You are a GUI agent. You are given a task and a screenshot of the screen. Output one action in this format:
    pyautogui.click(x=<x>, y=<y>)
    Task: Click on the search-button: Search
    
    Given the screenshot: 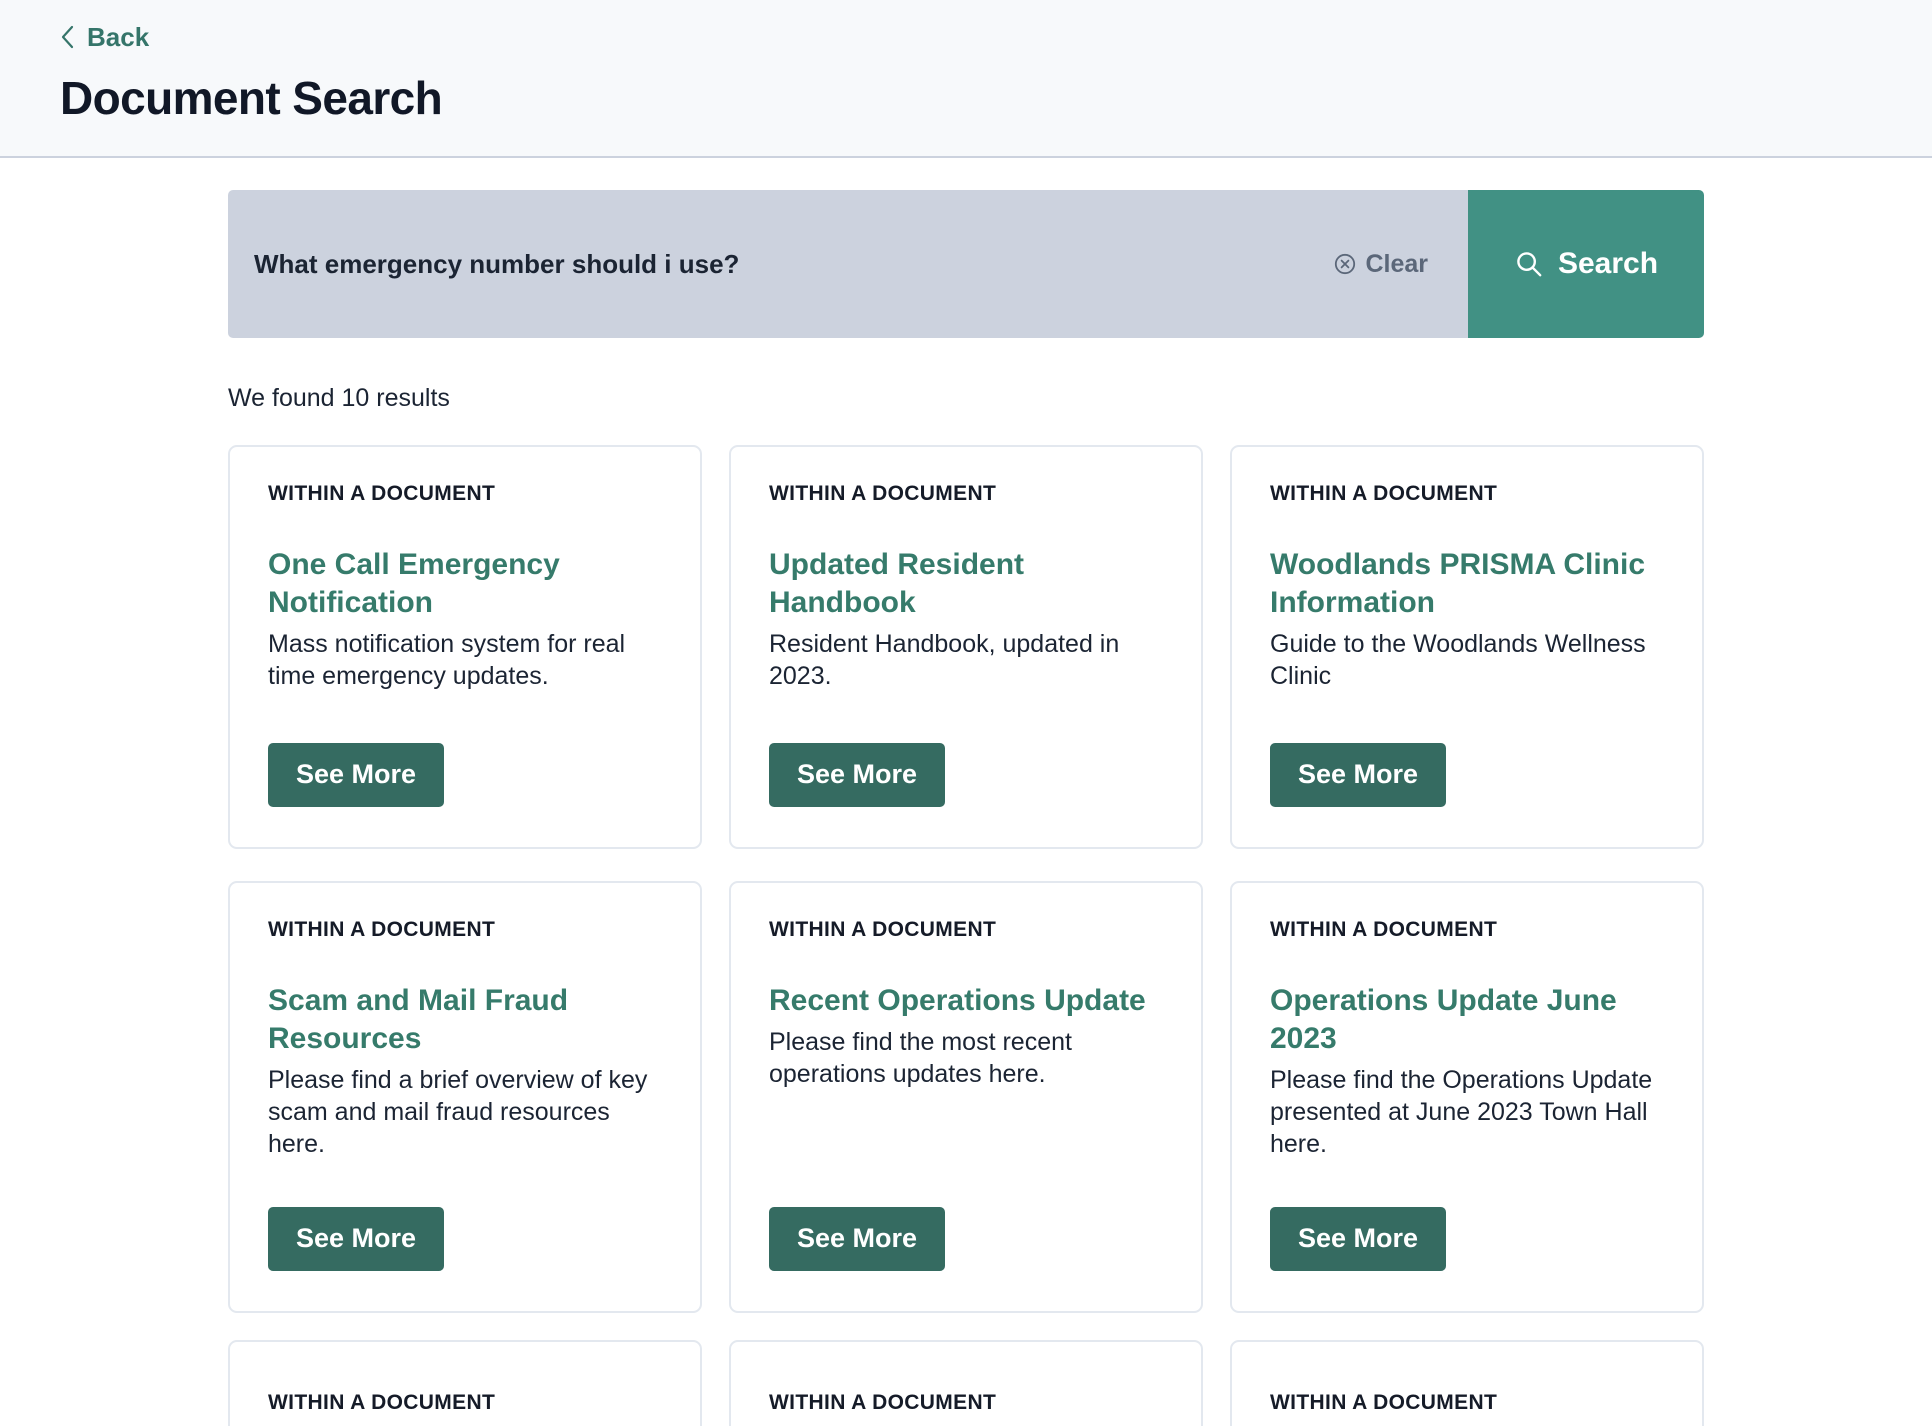 What is the action you would take?
    pyautogui.click(x=1586, y=264)
    